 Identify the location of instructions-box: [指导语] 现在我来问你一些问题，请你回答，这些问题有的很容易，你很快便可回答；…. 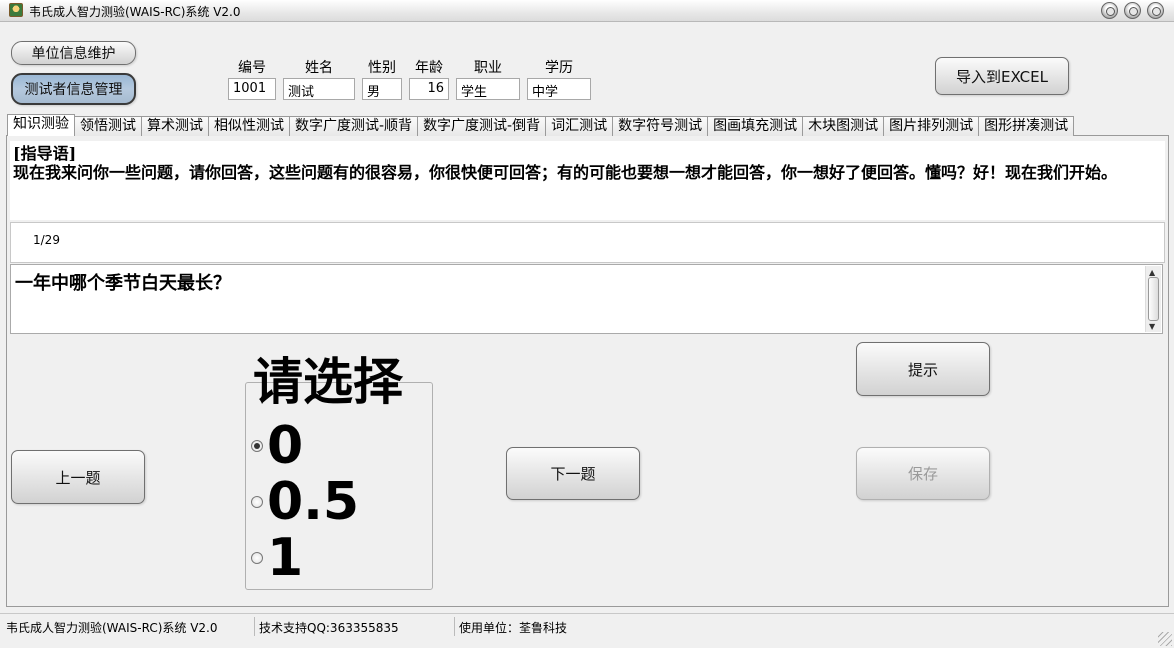
(587, 180).